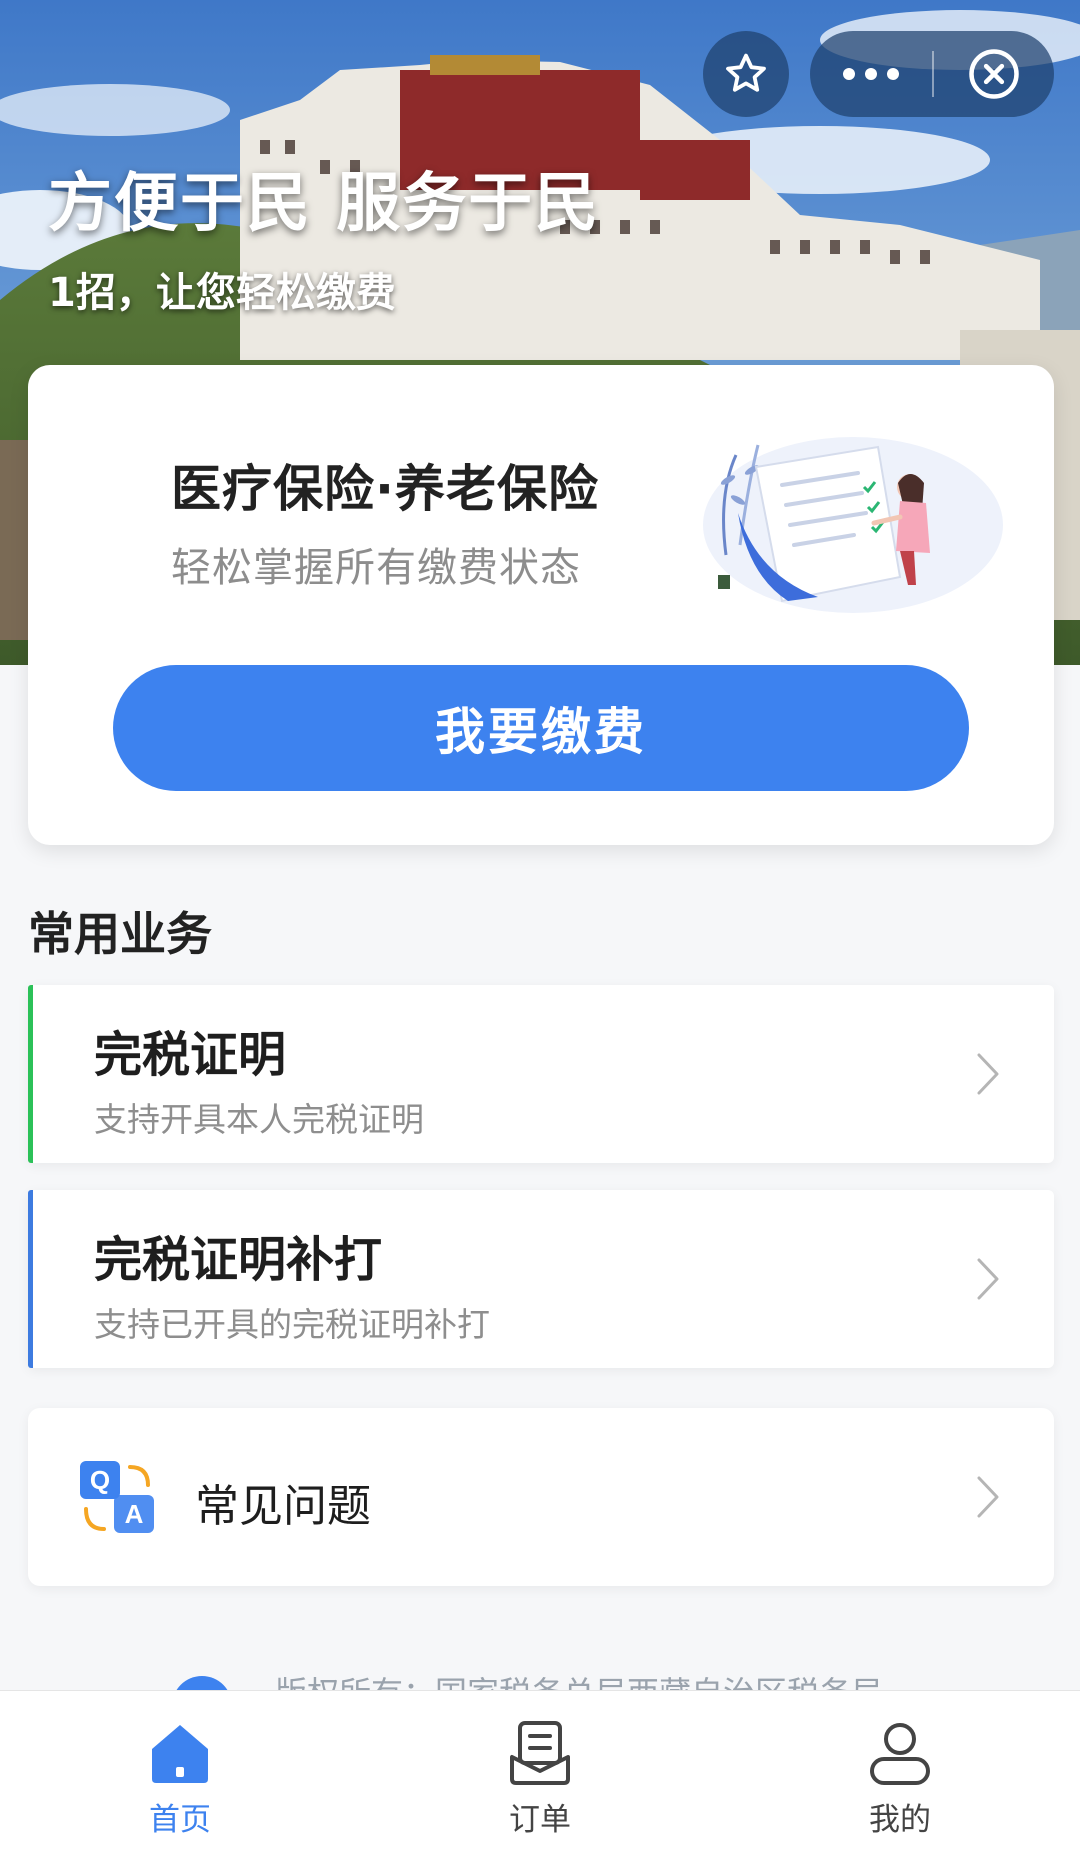  I want to click on svg-text: A, so click(134, 1514).